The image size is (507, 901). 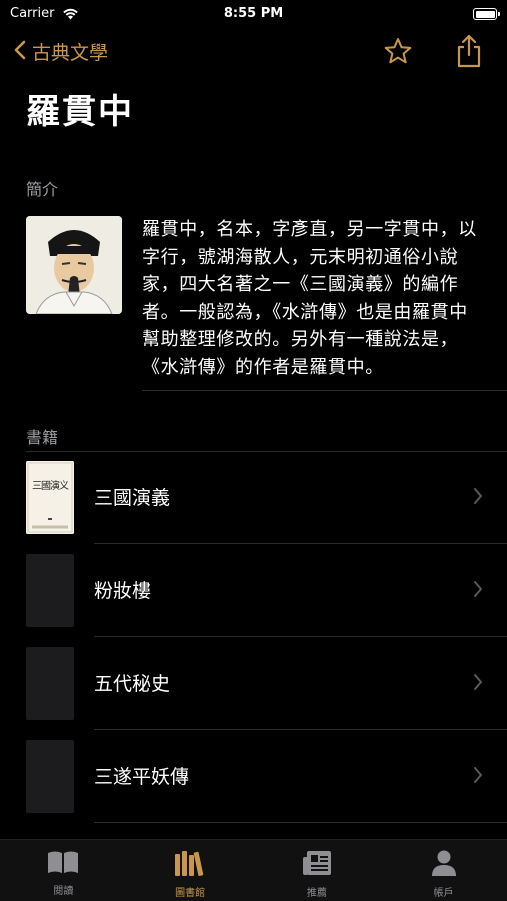 I want to click on navigation-bar: 古典文學, so click(x=253, y=52).